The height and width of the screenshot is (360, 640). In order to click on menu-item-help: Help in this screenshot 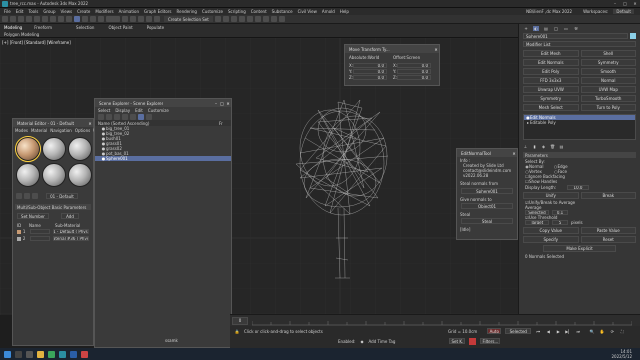, I will do `click(344, 11)`.